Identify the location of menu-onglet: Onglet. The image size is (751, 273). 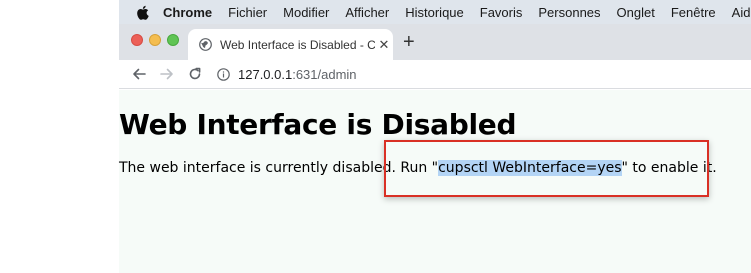
(636, 12).